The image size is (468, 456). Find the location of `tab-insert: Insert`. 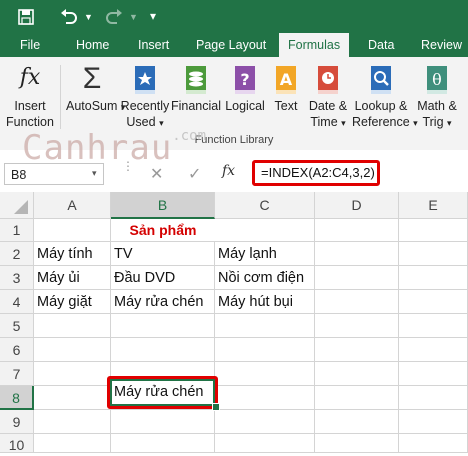

tab-insert: Insert is located at coordinates (153, 45).